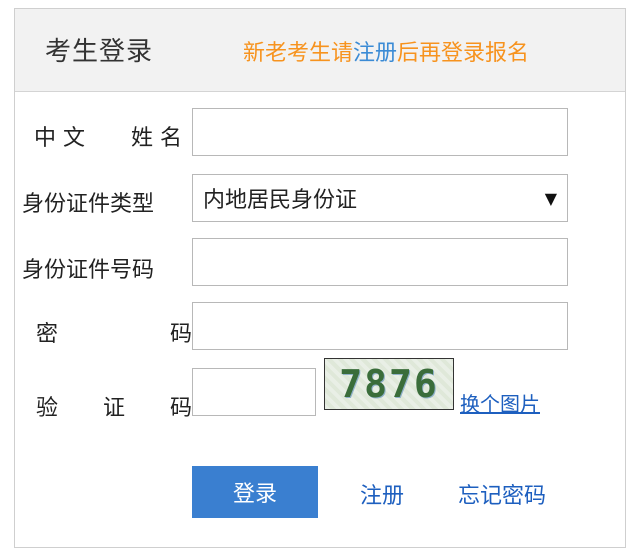 The image size is (640, 548). I want to click on password-label: 密 码, so click(112, 332).